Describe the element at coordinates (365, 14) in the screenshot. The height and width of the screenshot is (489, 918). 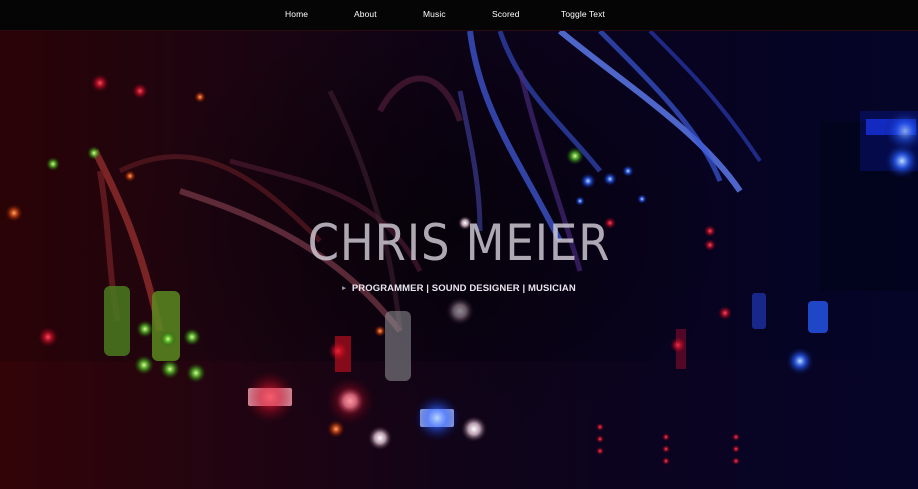
I see `nav-link-about: About` at that location.